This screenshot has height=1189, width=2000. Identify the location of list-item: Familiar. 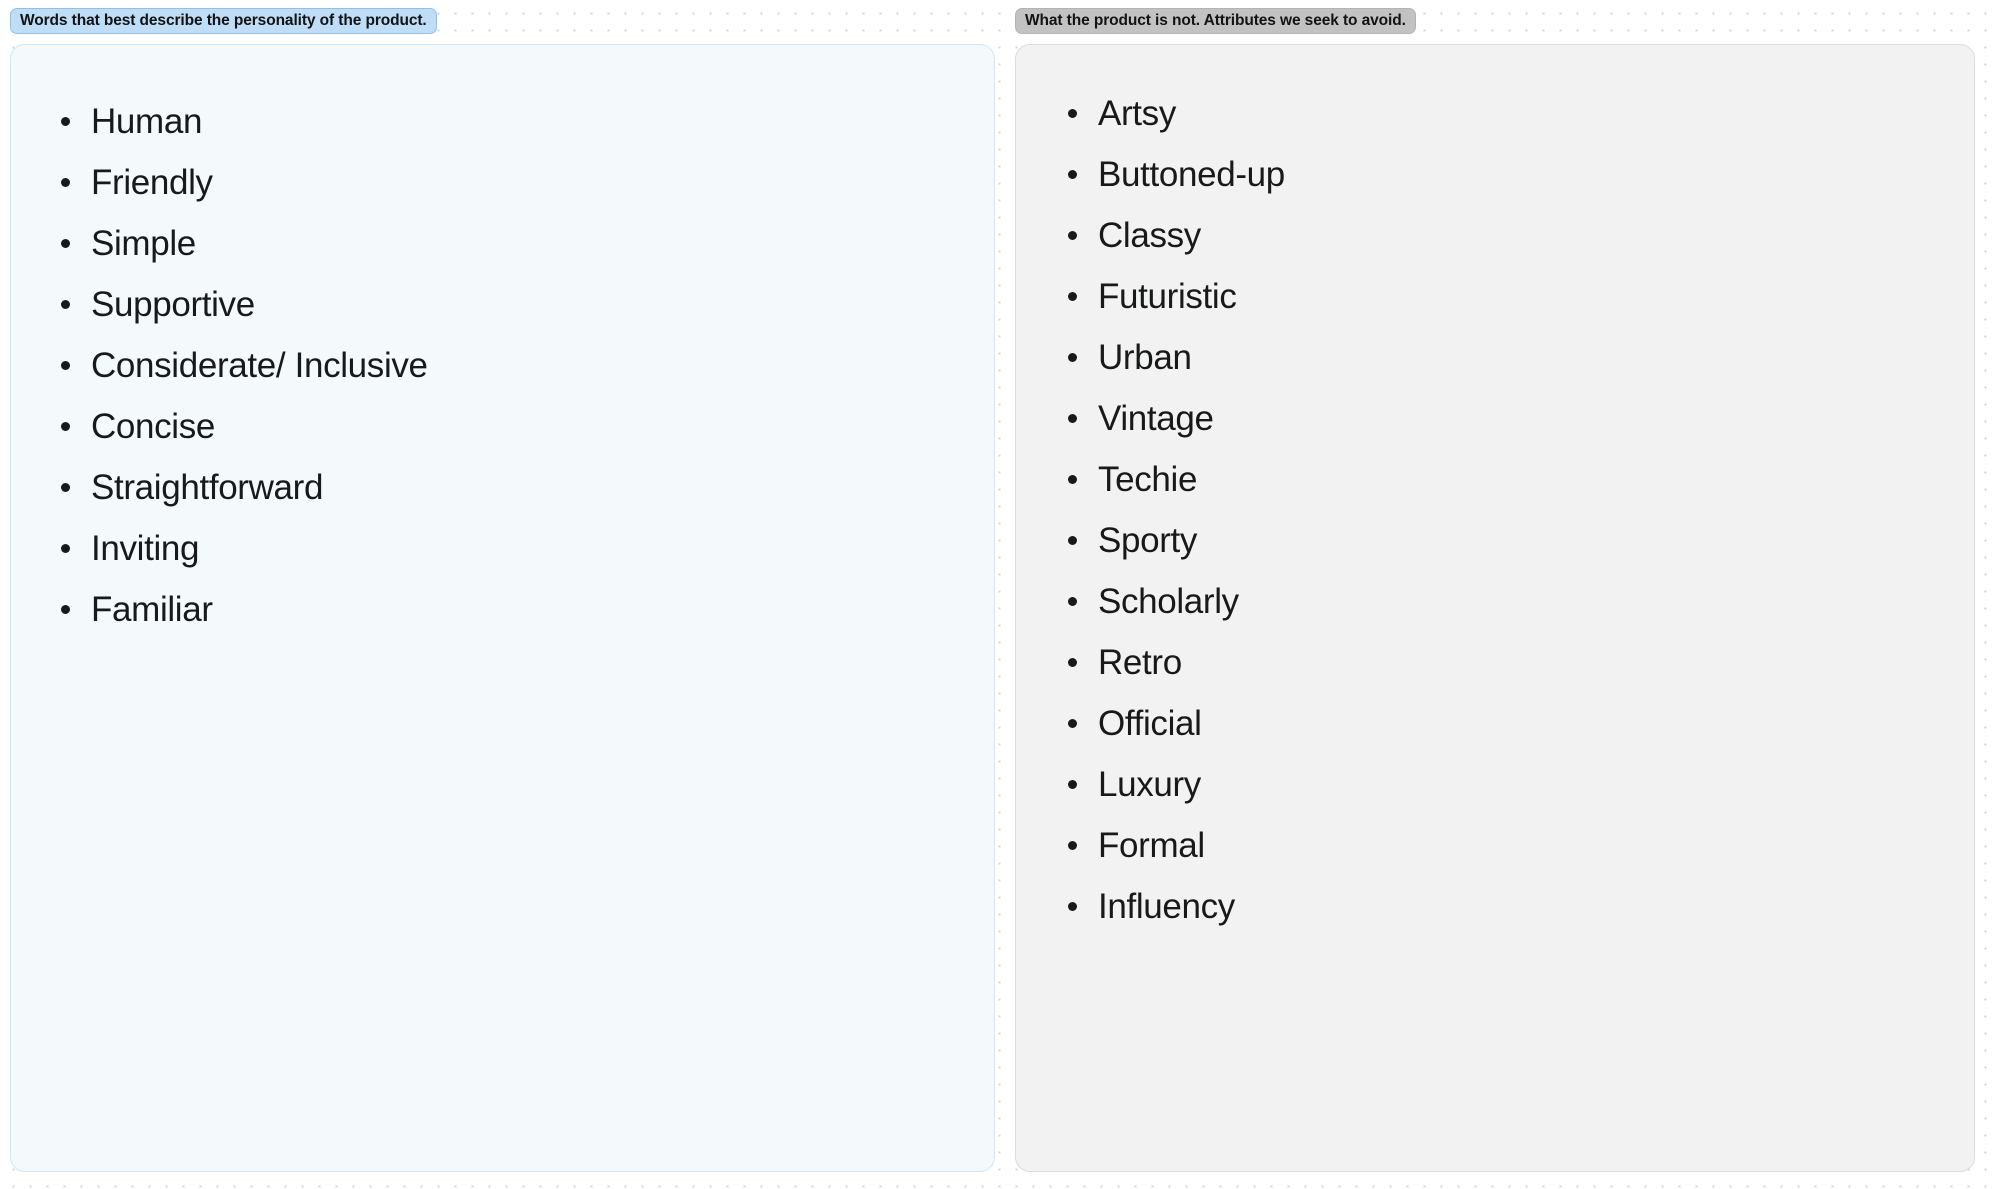
(524, 609).